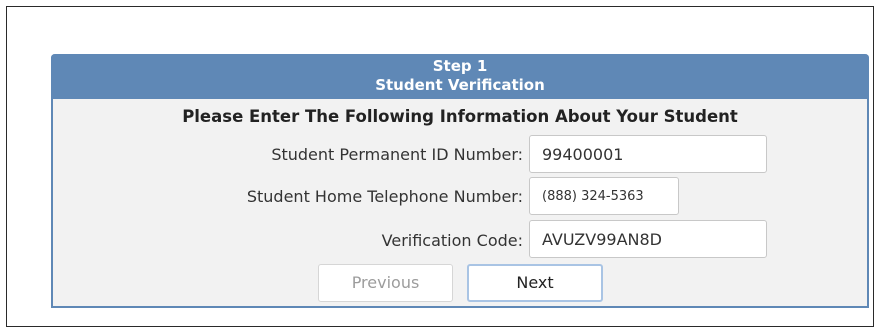  What do you see at coordinates (648, 239) in the screenshot?
I see `verification-code-input` at bounding box center [648, 239].